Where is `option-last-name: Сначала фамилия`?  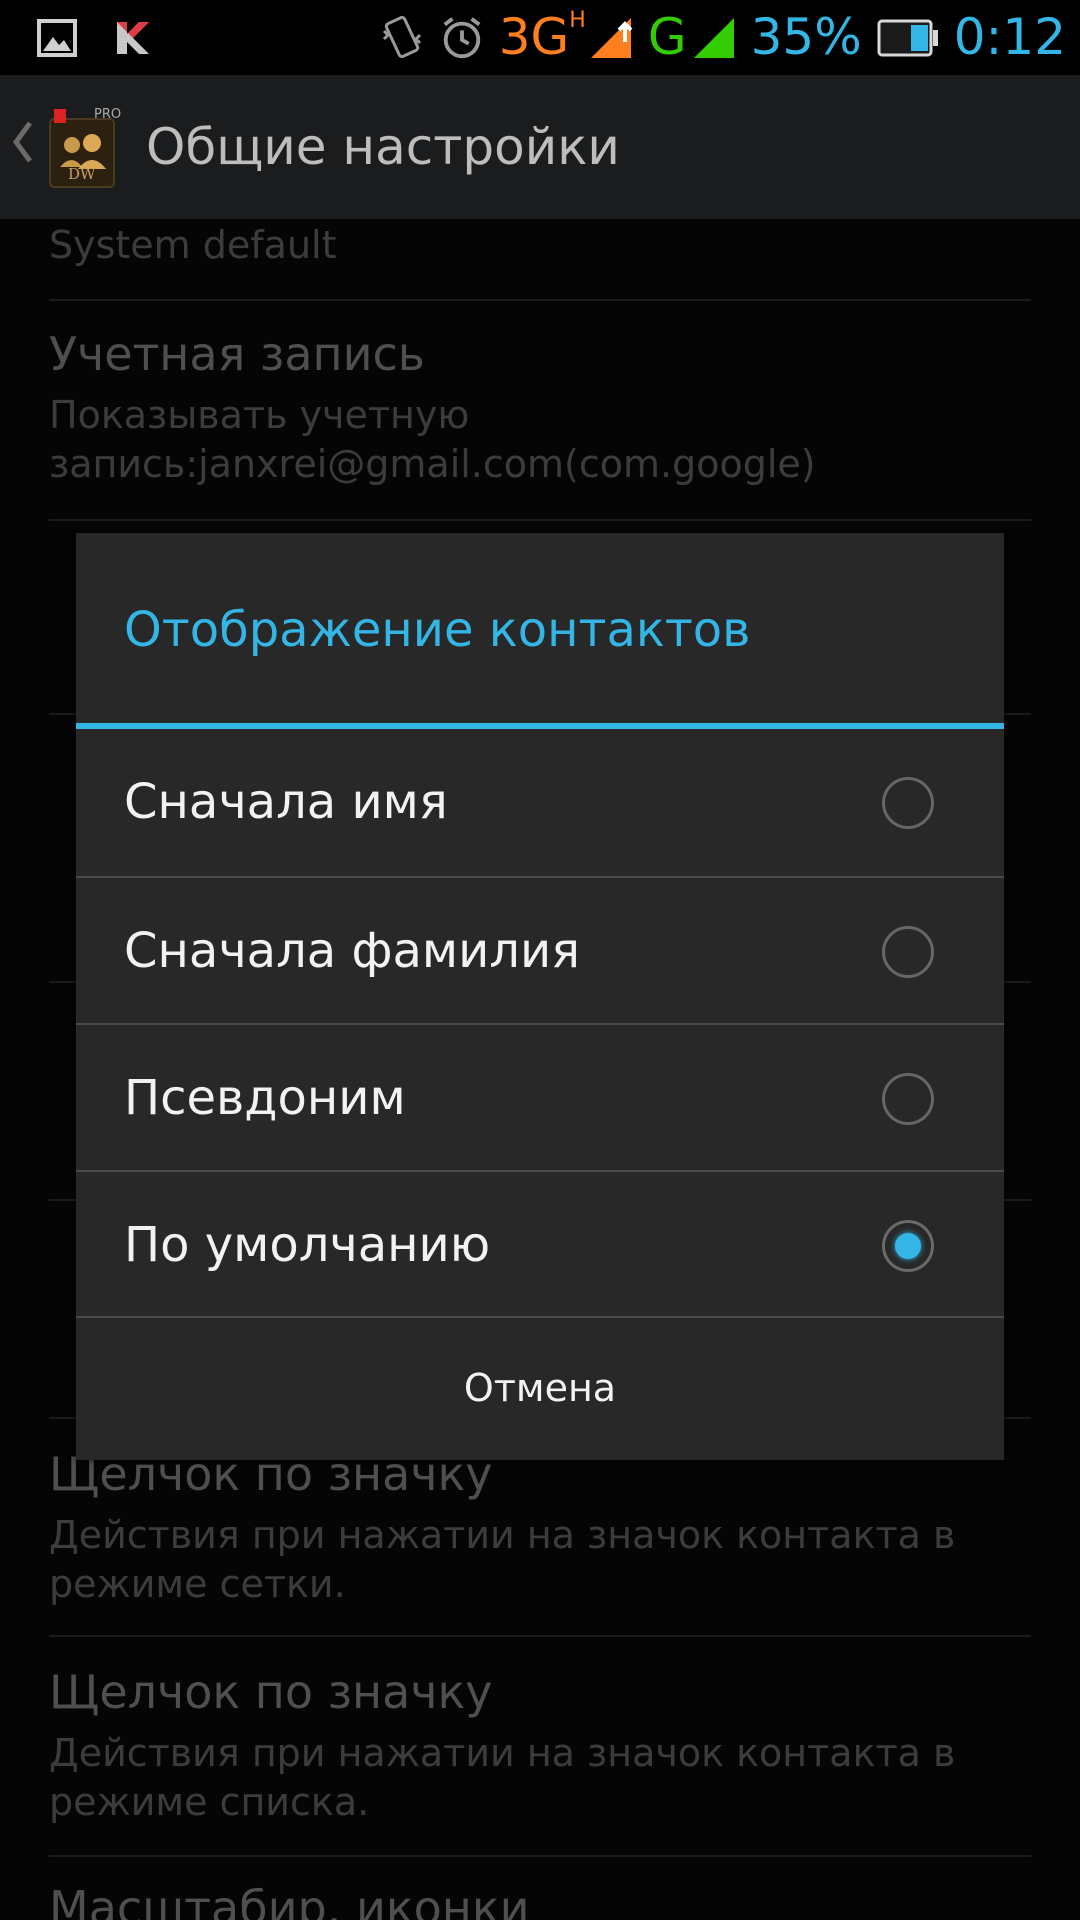
option-last-name: Сначала фамилия is located at coordinates (540, 951).